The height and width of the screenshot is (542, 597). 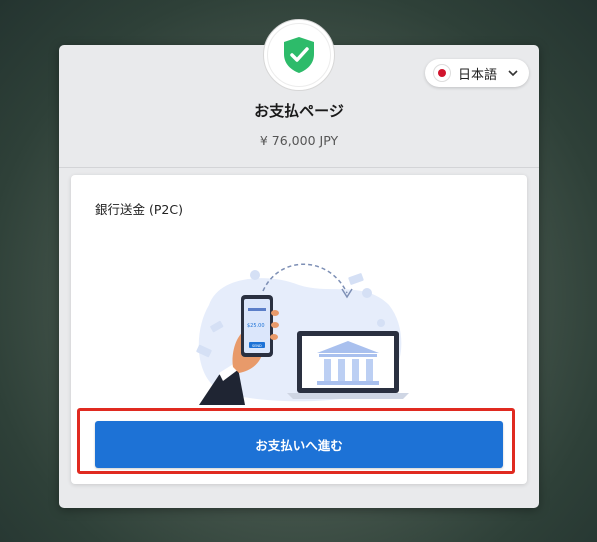 I want to click on japan-flag-icon, so click(x=442, y=73).